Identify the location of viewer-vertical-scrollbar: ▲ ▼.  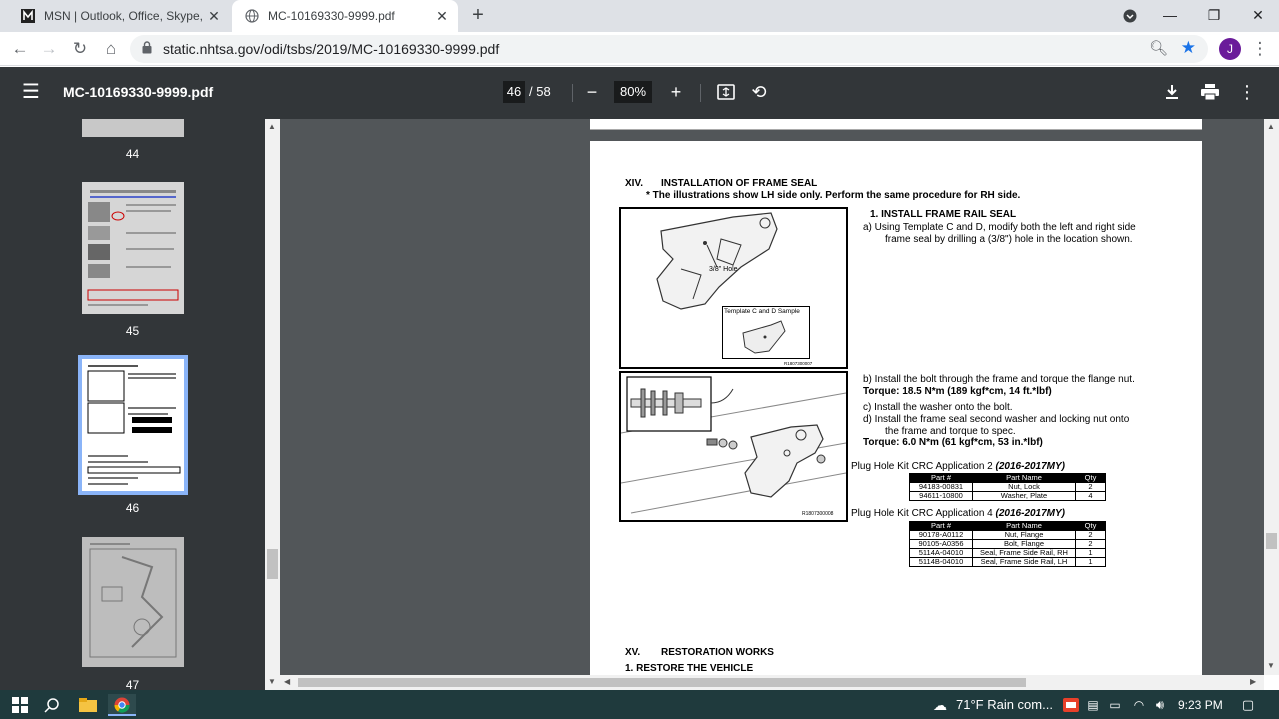
(1271, 397).